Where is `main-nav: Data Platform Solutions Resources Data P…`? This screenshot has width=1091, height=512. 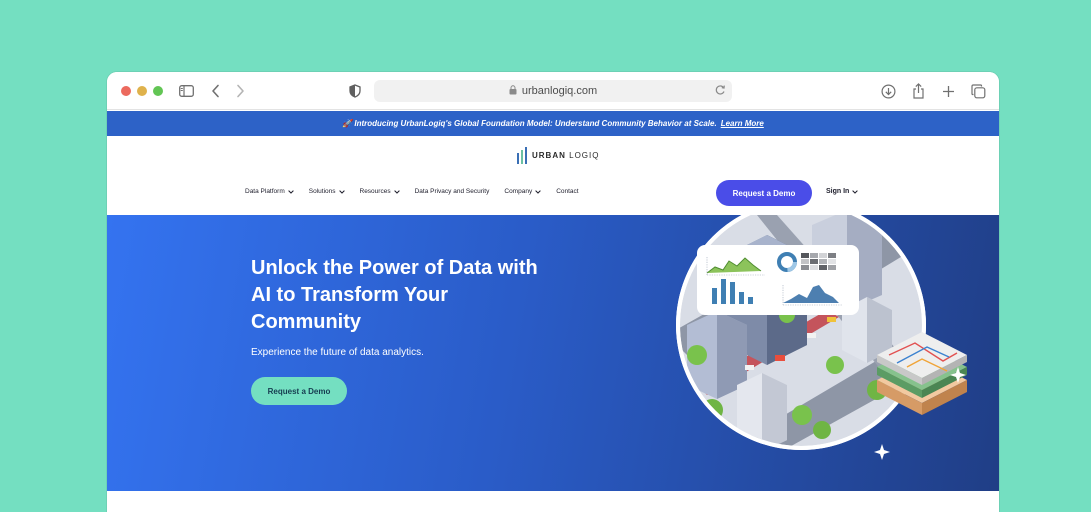
main-nav: Data Platform Solutions Resources Data P… is located at coordinates (419, 191).